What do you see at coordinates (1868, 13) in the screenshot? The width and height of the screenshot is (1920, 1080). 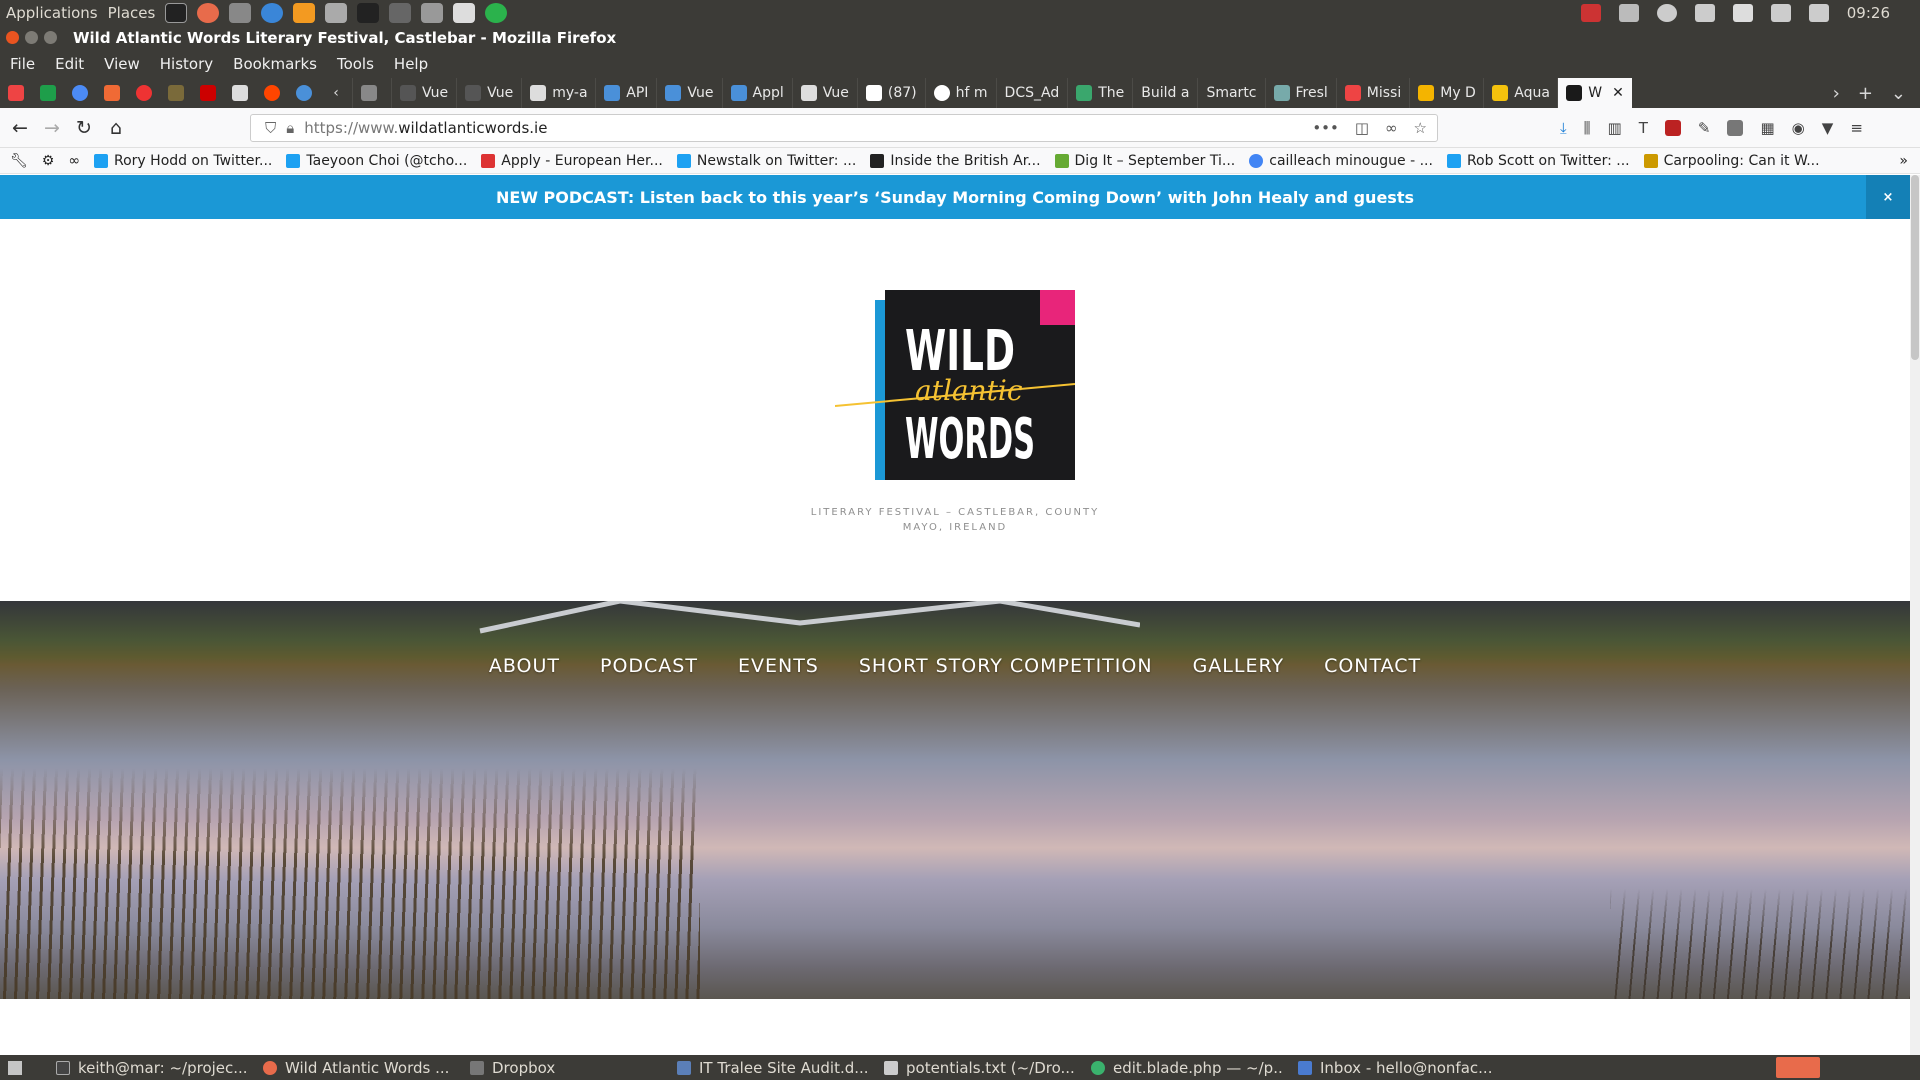 I see `clock: 09:26` at bounding box center [1868, 13].